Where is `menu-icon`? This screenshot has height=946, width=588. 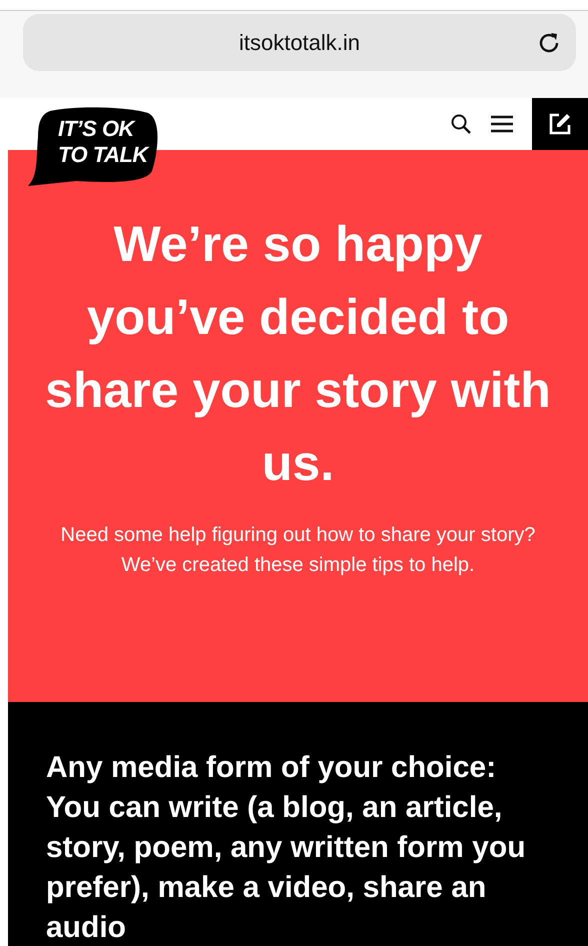 menu-icon is located at coordinates (502, 124).